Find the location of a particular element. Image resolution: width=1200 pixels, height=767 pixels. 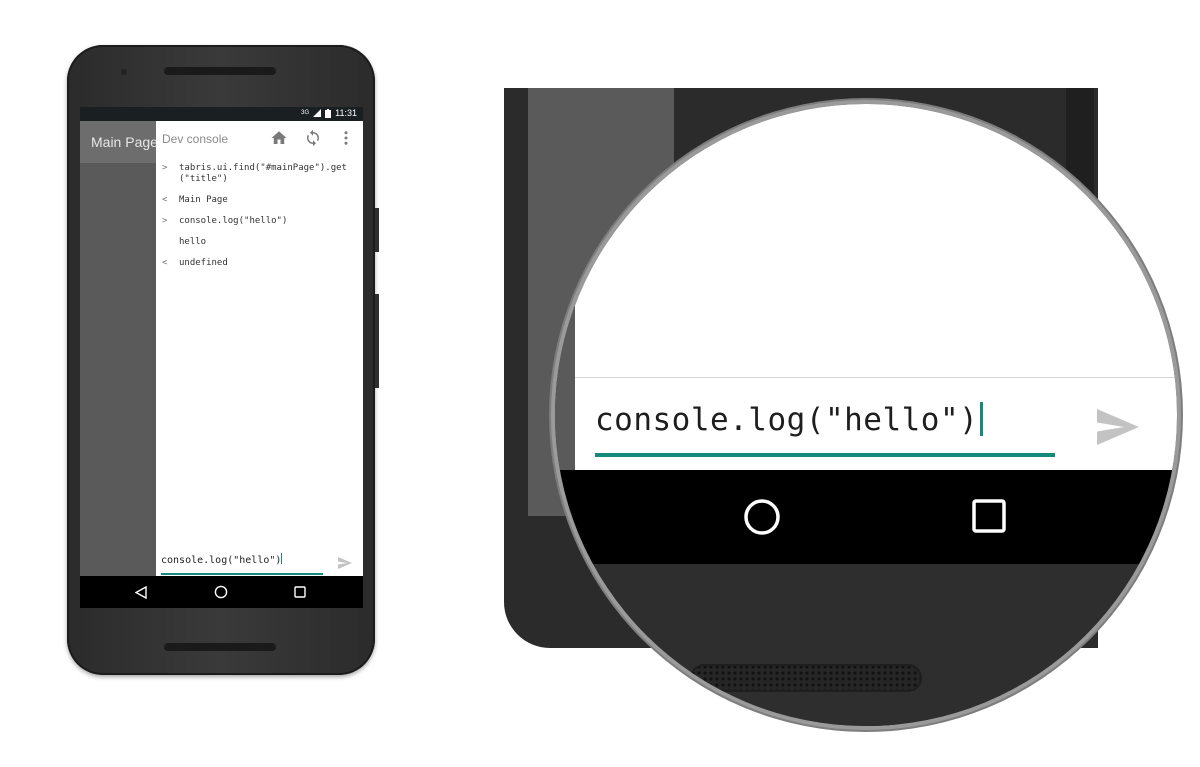

log-entry: < Main Page is located at coordinates (261, 200).